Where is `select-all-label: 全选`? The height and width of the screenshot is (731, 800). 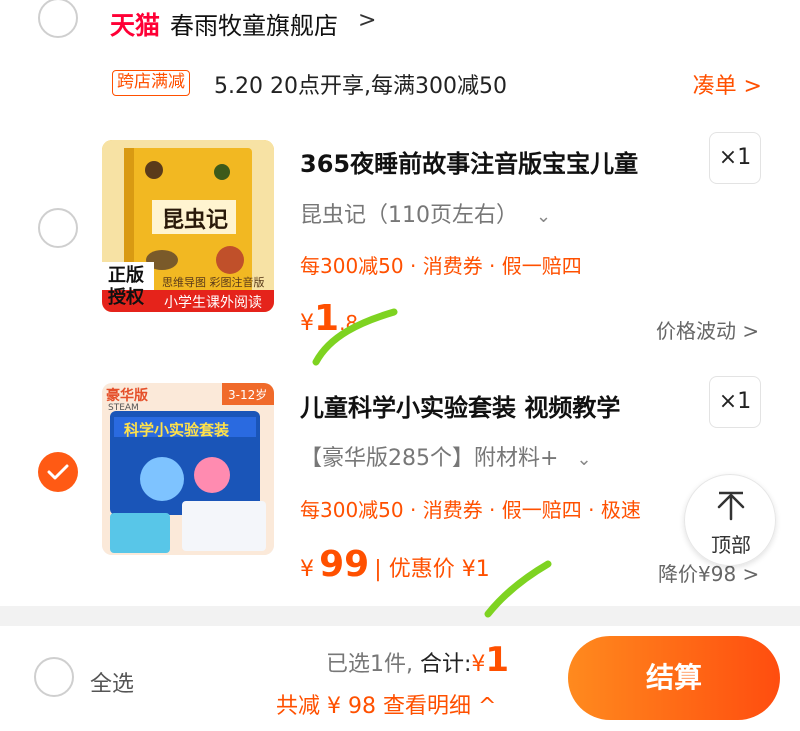
select-all-label: 全选 is located at coordinates (112, 682).